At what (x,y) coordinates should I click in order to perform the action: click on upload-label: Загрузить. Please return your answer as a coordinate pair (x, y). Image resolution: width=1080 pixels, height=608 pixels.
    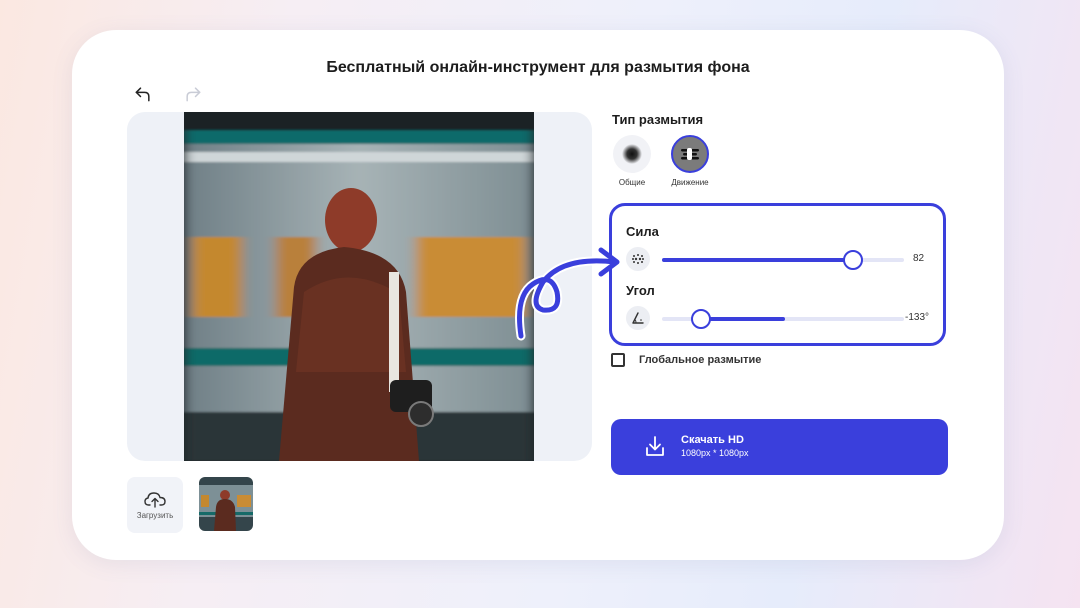
    Looking at the image, I should click on (155, 515).